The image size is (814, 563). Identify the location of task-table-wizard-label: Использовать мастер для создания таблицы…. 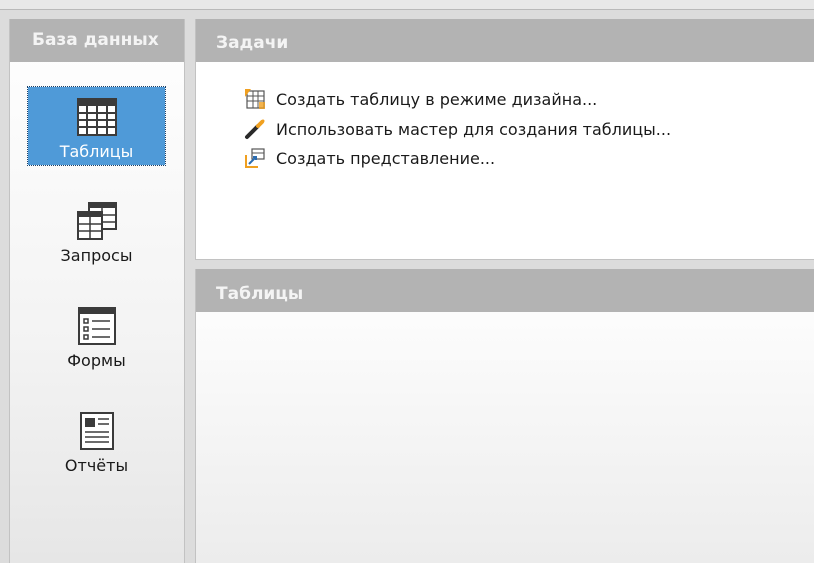
(474, 129).